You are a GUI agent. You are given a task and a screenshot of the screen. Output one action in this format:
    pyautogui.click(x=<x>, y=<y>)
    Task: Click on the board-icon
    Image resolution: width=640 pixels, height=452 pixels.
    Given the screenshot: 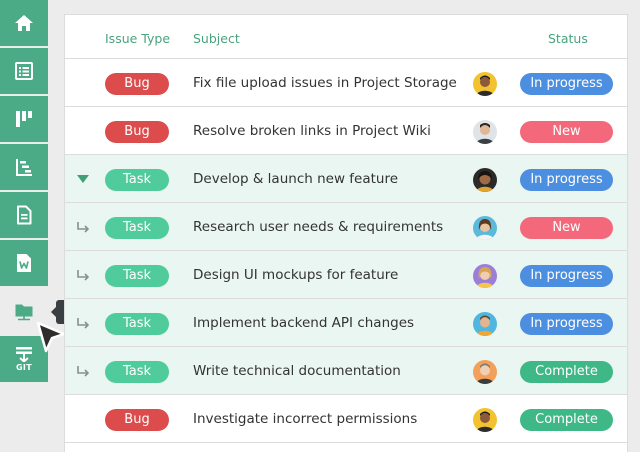 What is the action you would take?
    pyautogui.click(x=24, y=119)
    